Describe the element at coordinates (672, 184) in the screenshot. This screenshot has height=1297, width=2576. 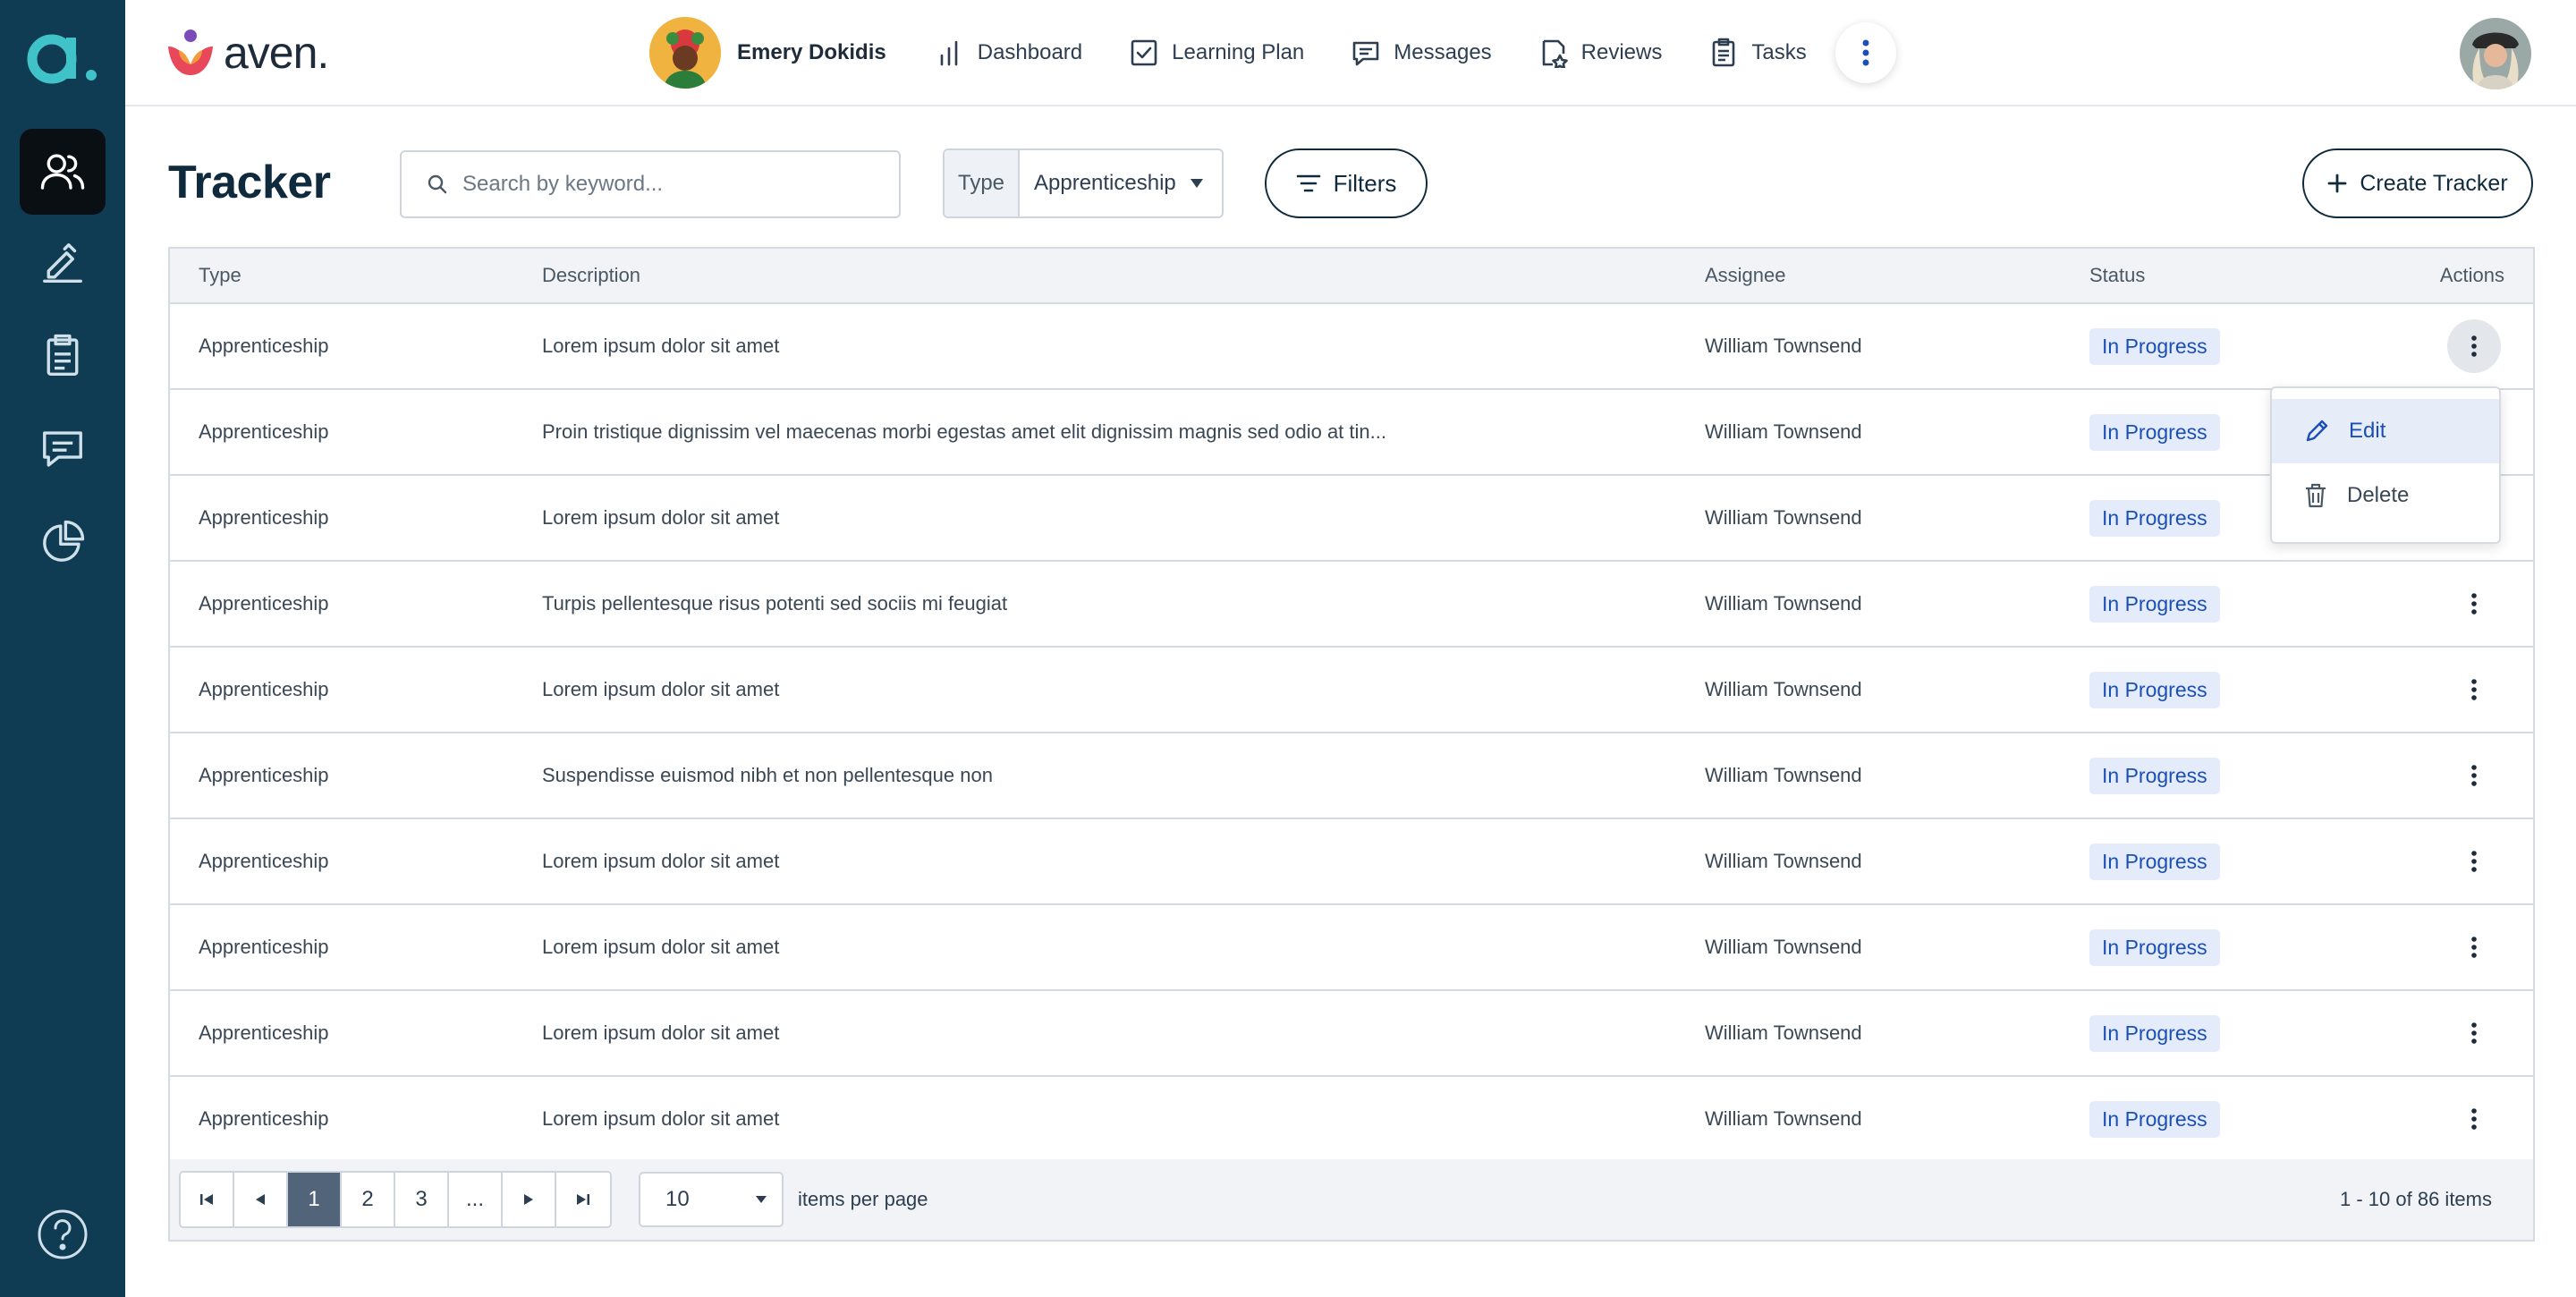
I see `search-input` at that location.